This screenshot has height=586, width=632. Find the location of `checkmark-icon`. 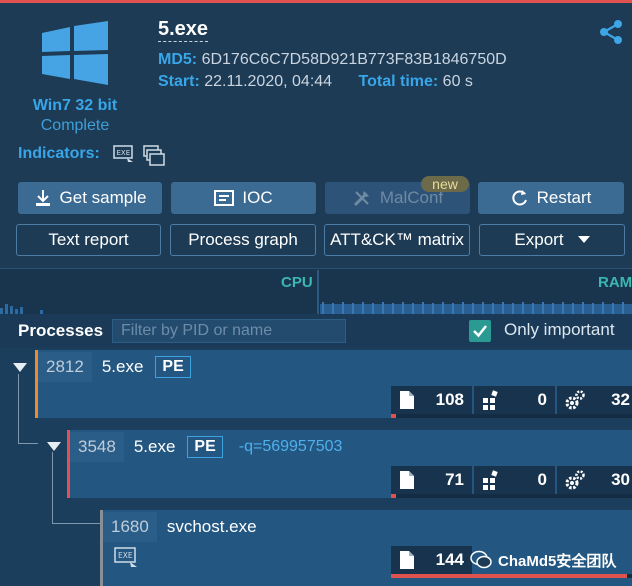

checkmark-icon is located at coordinates (480, 331).